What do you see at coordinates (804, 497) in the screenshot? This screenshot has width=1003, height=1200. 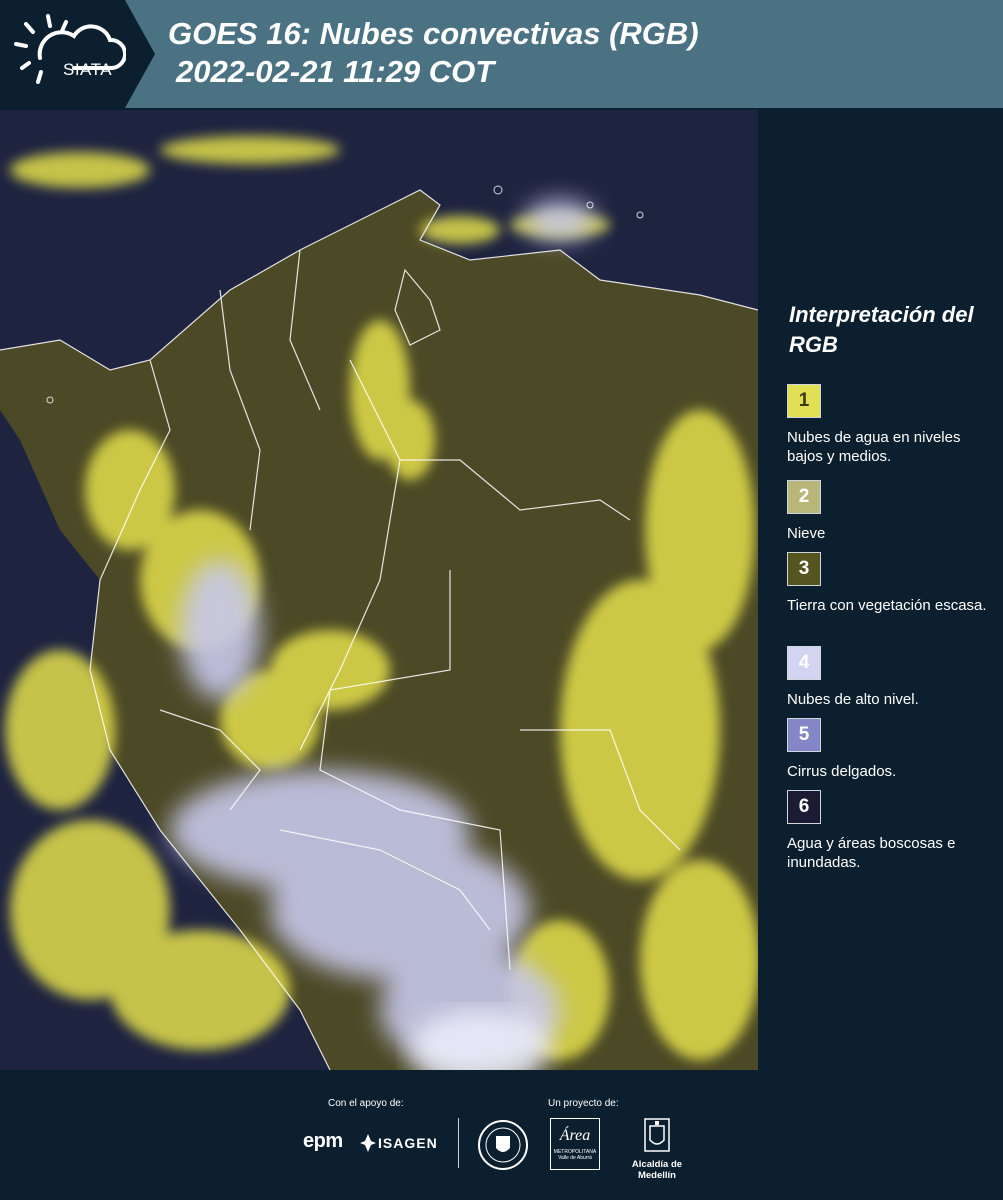 I see `legend-swatch-2: 2` at bounding box center [804, 497].